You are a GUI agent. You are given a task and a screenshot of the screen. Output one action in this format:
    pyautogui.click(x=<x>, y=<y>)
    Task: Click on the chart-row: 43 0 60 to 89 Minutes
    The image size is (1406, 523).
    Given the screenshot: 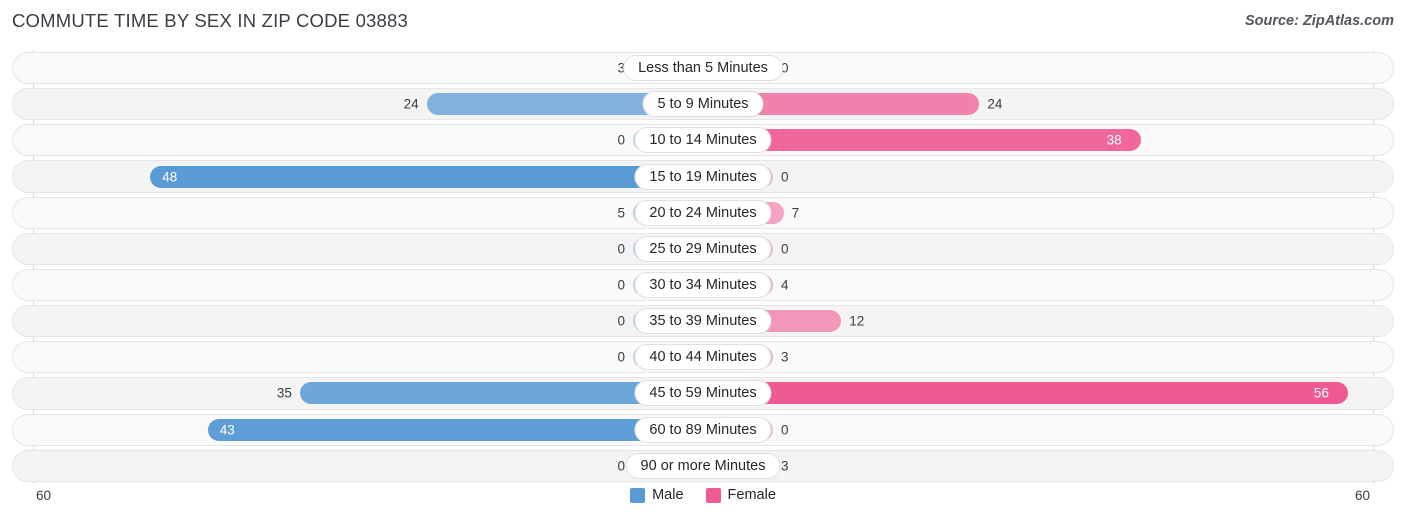 What is the action you would take?
    pyautogui.click(x=703, y=430)
    